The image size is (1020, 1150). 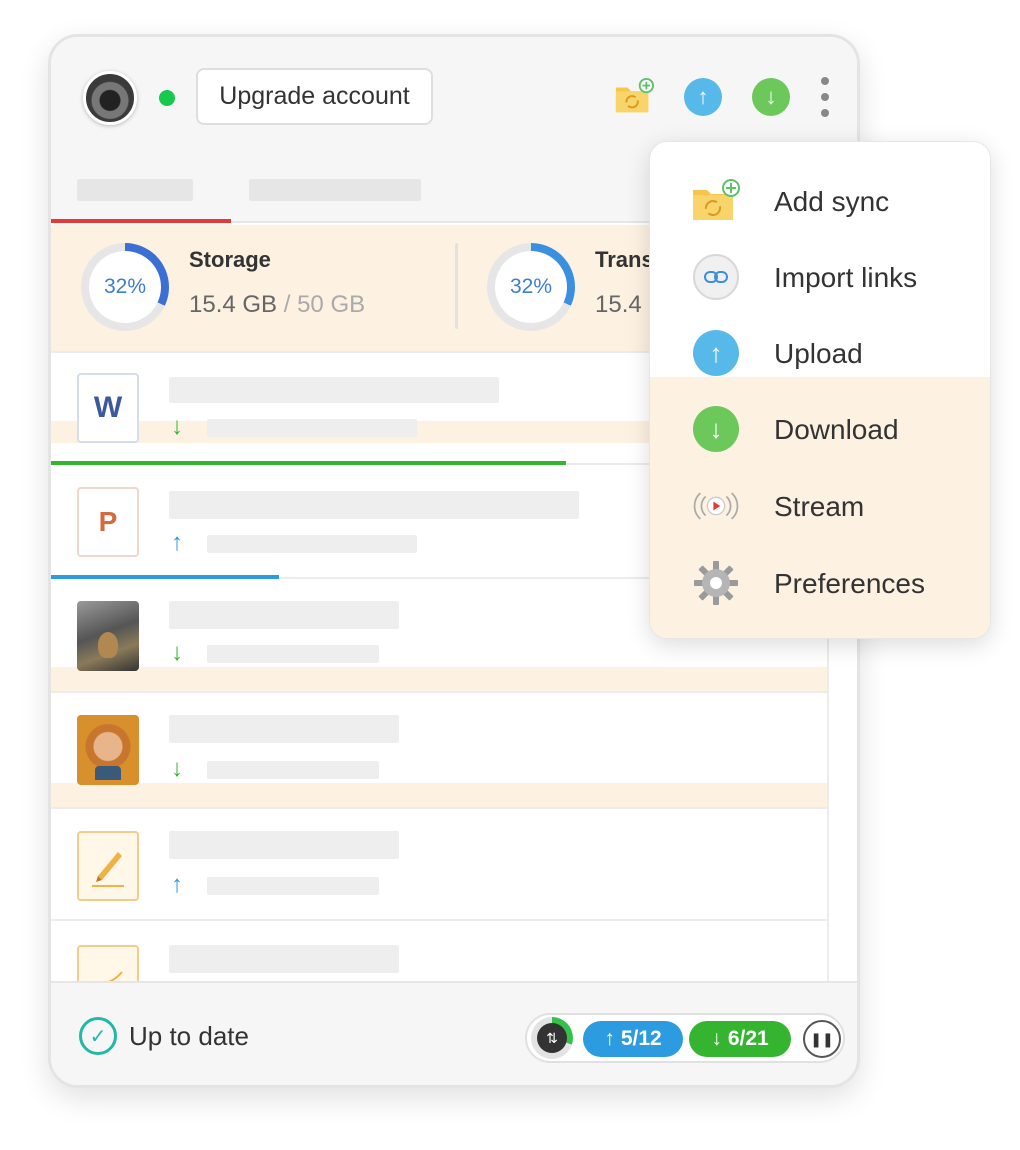 I want to click on menu-item-label: Add sync, so click(x=832, y=201).